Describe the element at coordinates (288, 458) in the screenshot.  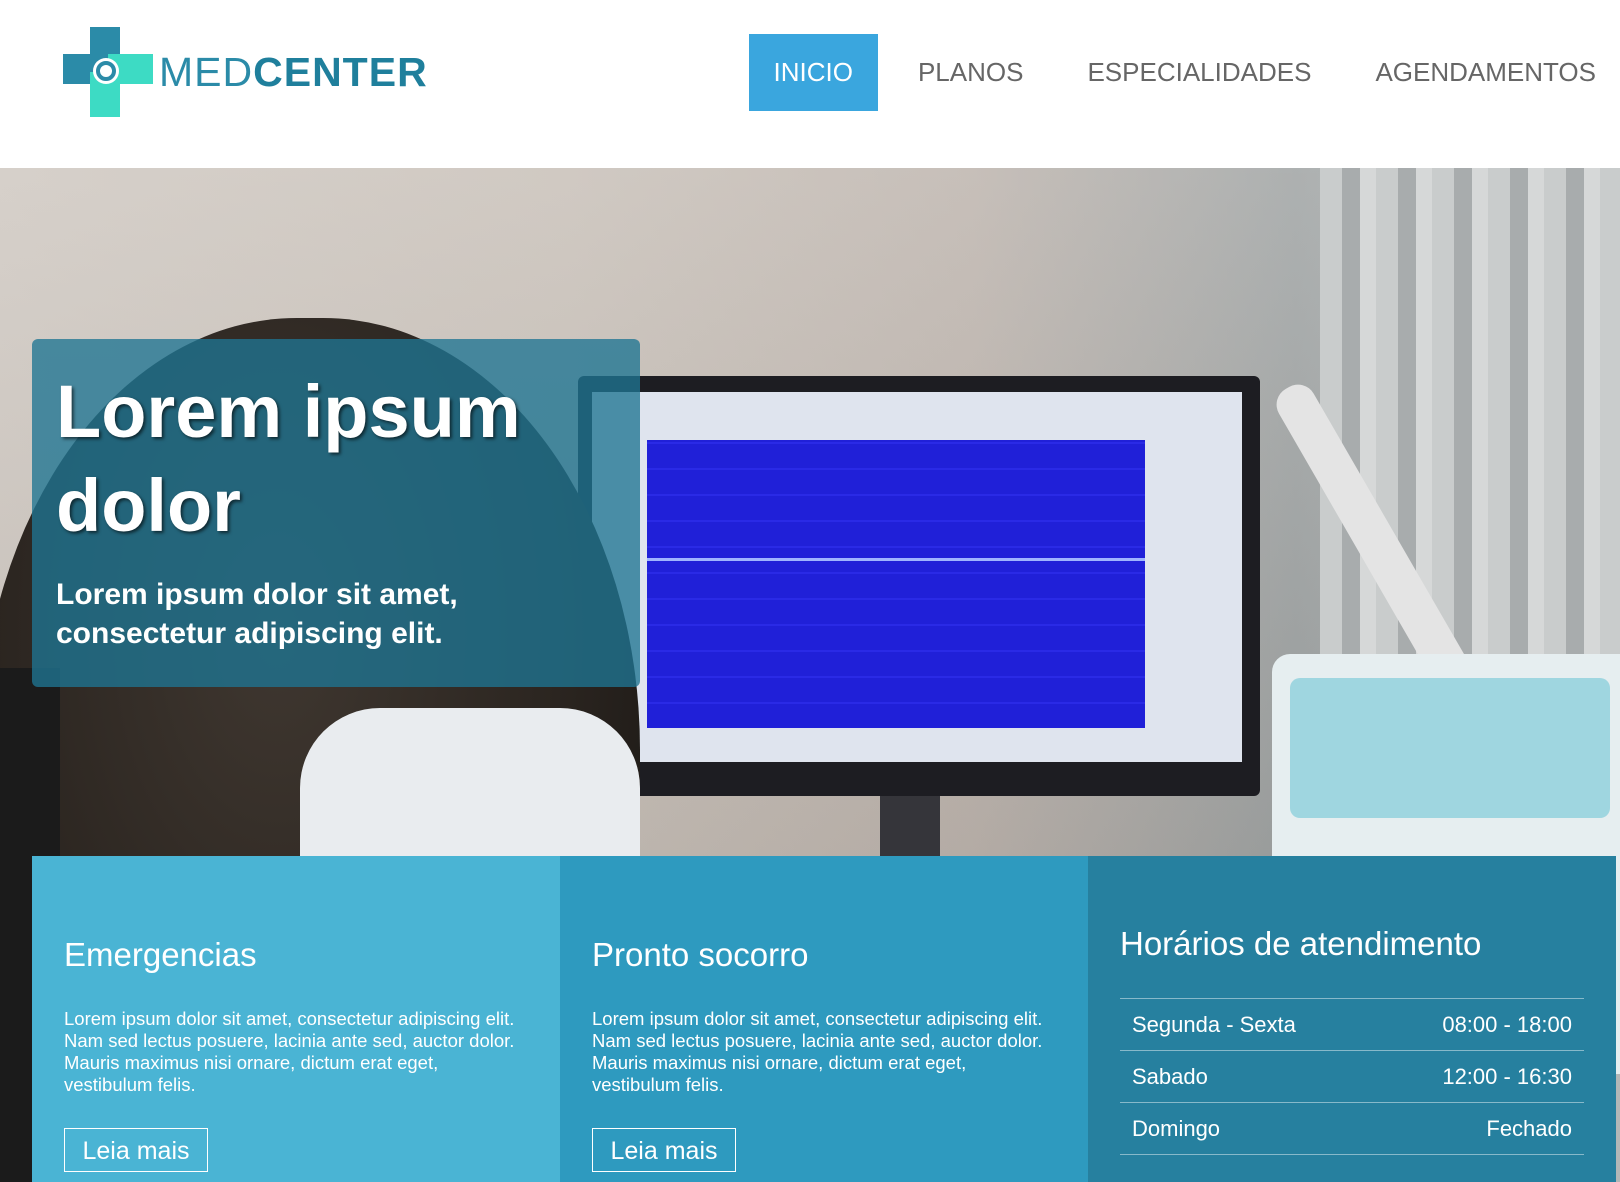
I see `hero-title: Lorem ipsum dolor` at that location.